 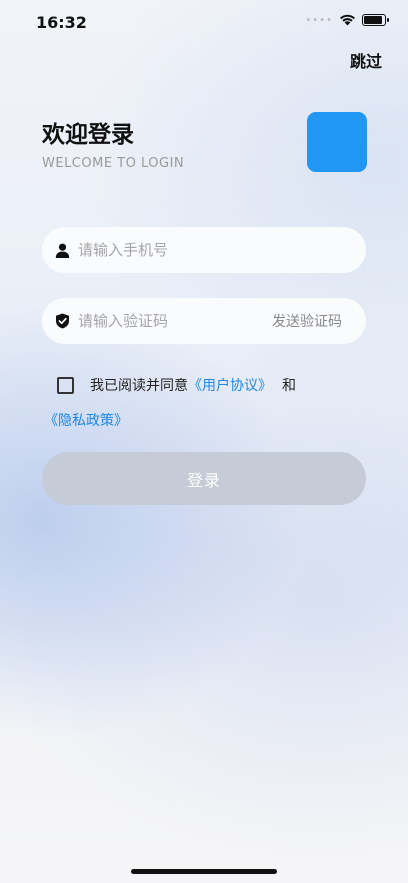 I want to click on code-input, so click(x=175, y=321).